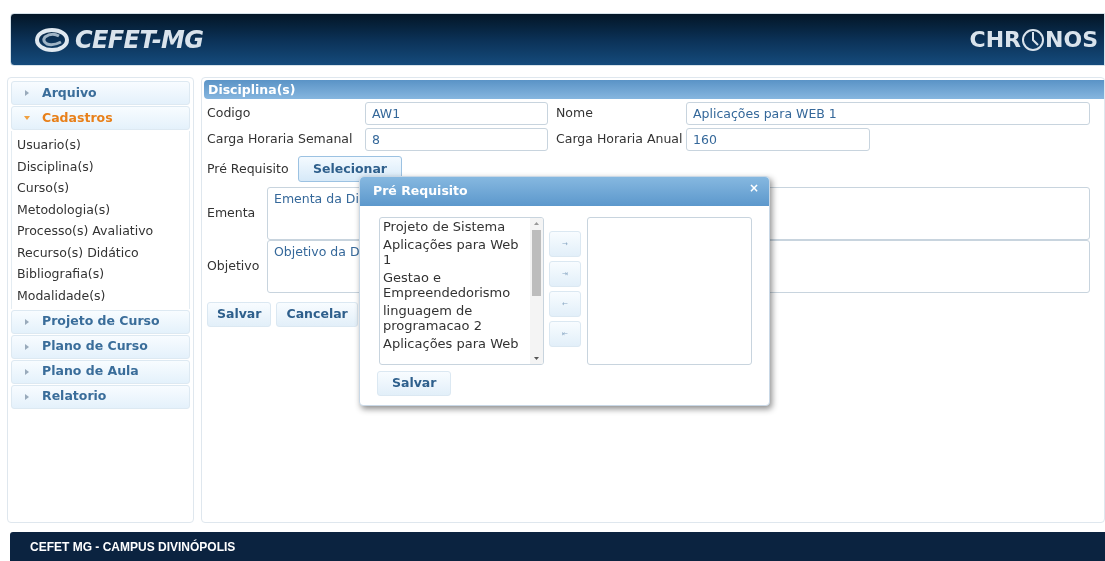 This screenshot has width=1105, height=561. Describe the element at coordinates (574, 113) in the screenshot. I see `field-label: Nome` at that location.